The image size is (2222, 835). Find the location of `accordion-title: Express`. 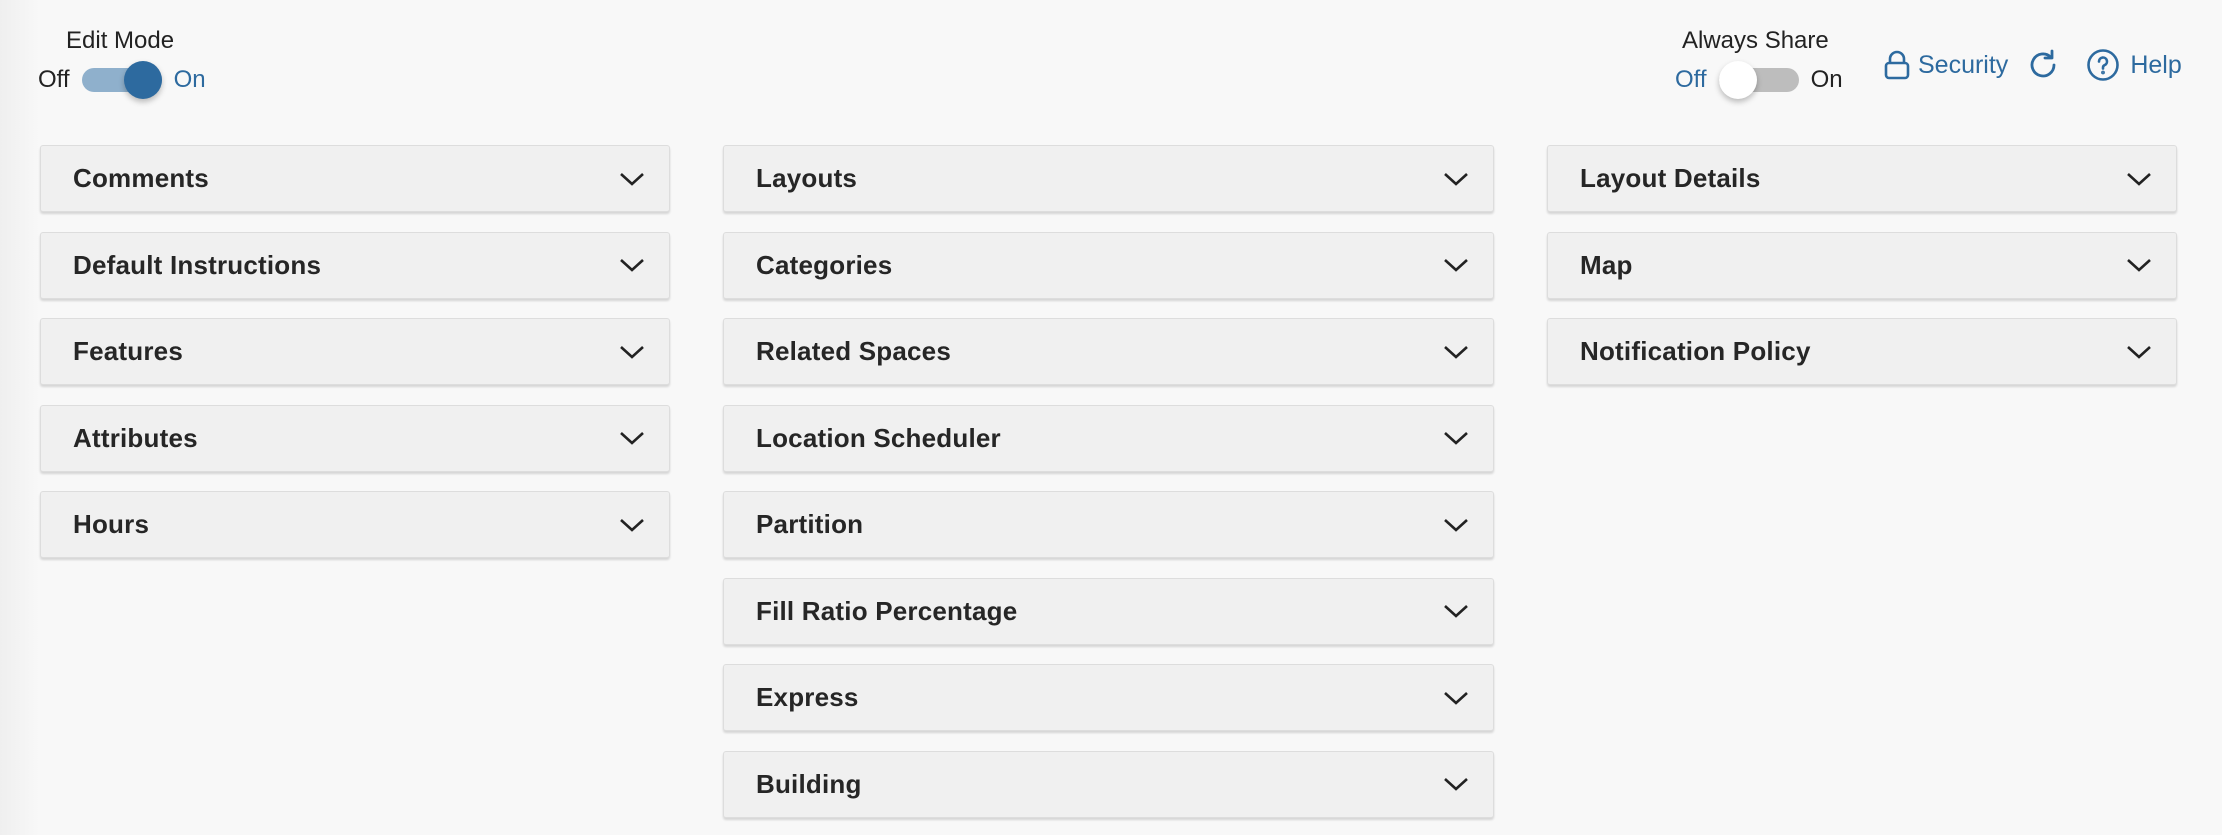

accordion-title: Express is located at coordinates (807, 697).